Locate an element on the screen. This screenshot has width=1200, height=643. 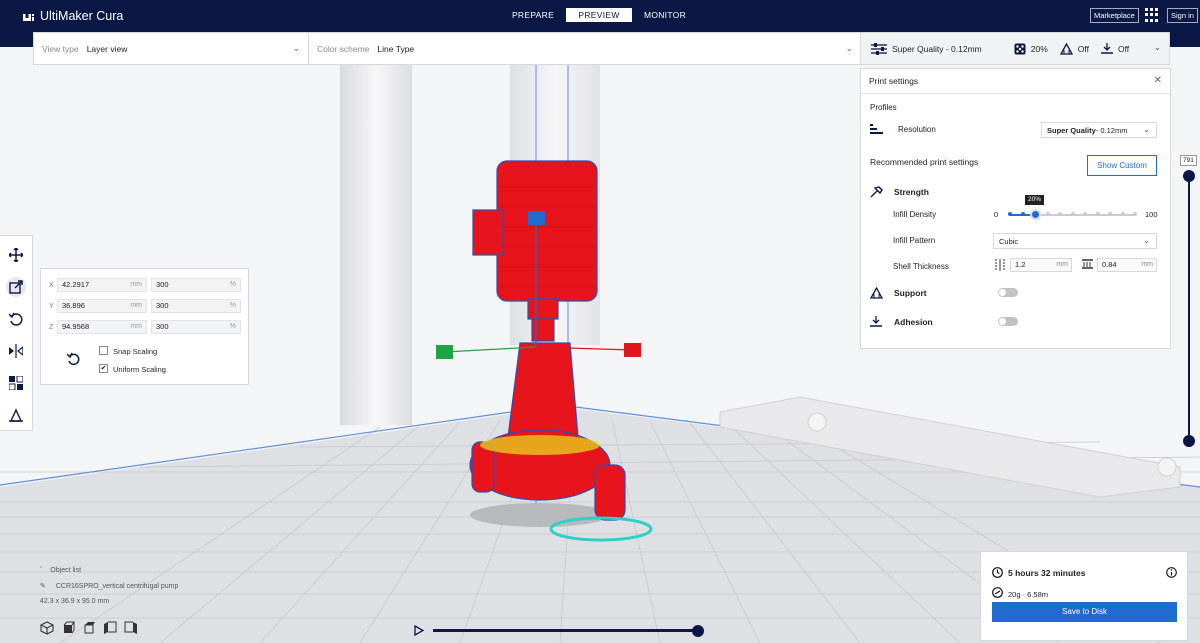
stage-tabs: PREPARE PREVIEW MONITOR is located at coordinates (599, 15).